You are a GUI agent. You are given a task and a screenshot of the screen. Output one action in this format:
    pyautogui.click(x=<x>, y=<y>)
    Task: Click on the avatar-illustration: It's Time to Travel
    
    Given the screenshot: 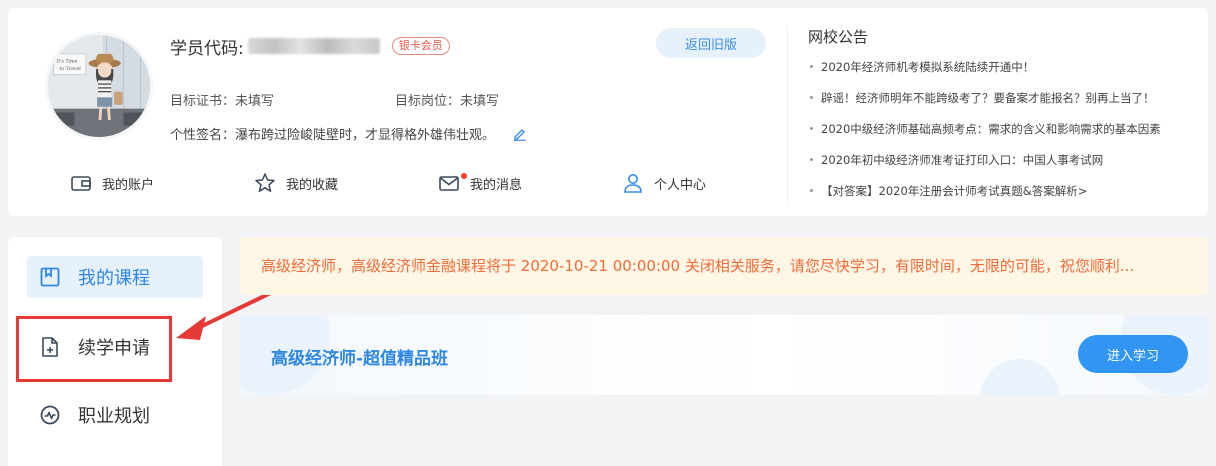 What is the action you would take?
    pyautogui.click(x=99, y=86)
    